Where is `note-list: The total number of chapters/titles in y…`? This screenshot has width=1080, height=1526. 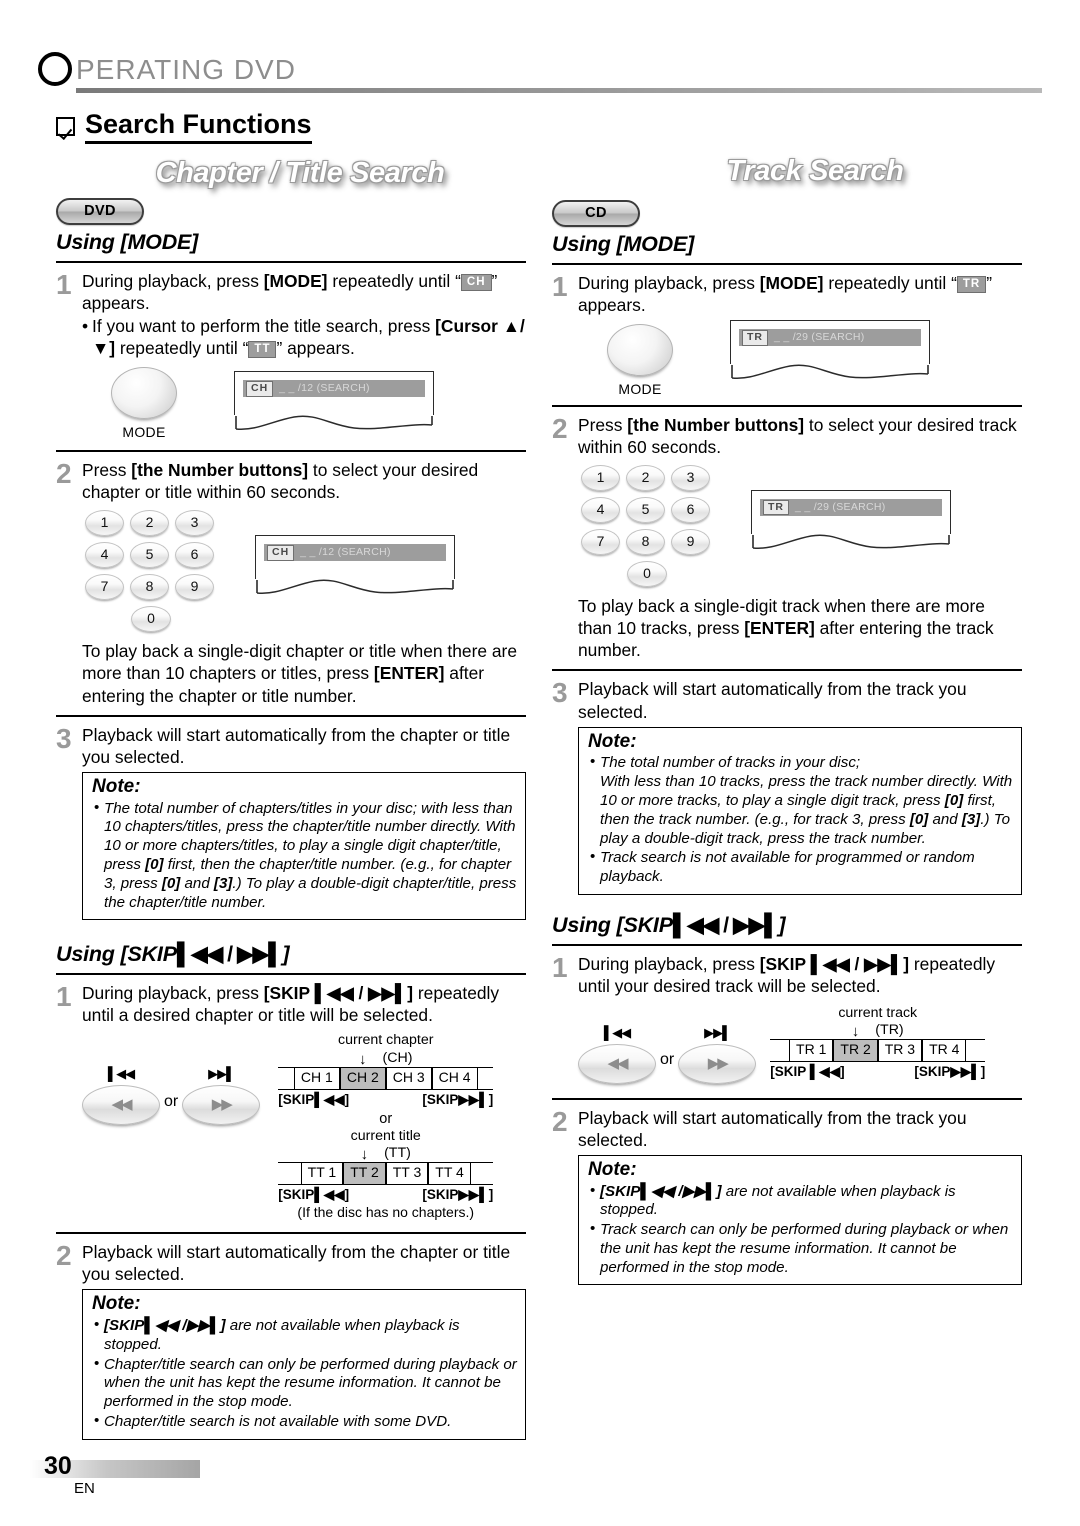
note-list: The total number of chapters/titles in y… is located at coordinates (304, 856).